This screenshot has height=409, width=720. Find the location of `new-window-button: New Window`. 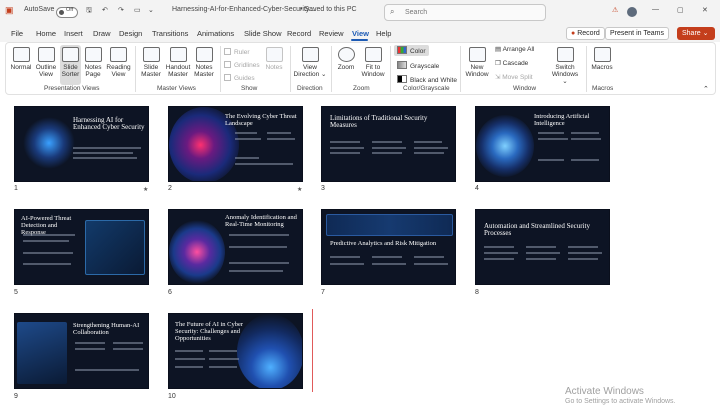

new-window-button: New Window is located at coordinates (477, 62).